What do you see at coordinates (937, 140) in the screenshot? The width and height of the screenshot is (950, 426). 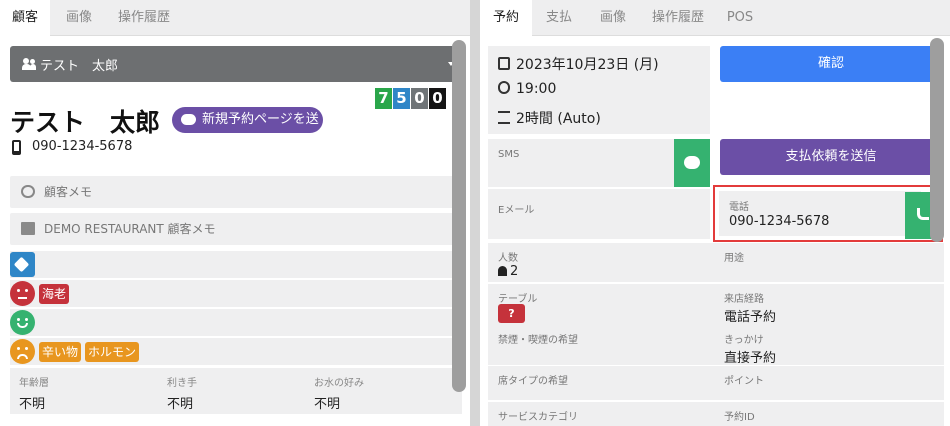 I see `right-scrollbar` at bounding box center [937, 140].